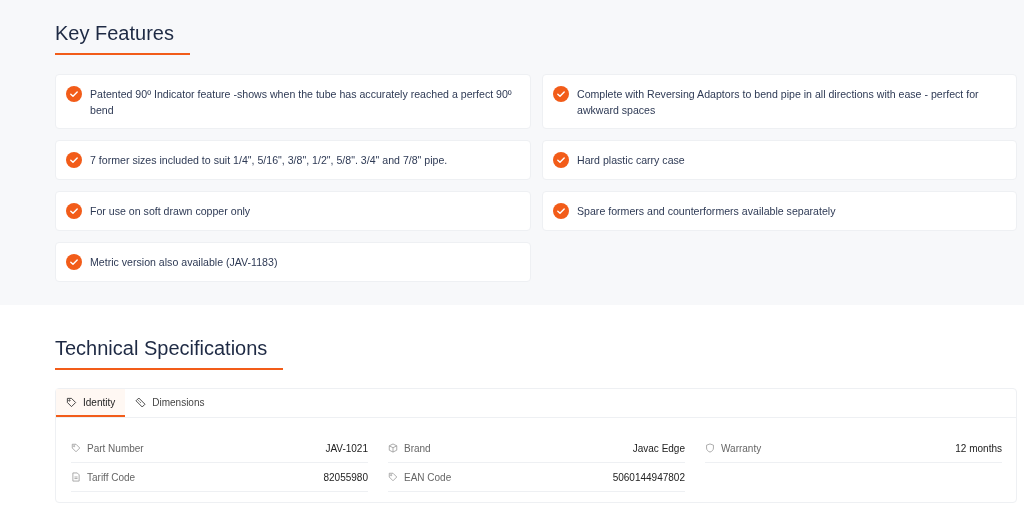 This screenshot has height=531, width=1024. I want to click on spec-value: JAV-1021, so click(346, 448).